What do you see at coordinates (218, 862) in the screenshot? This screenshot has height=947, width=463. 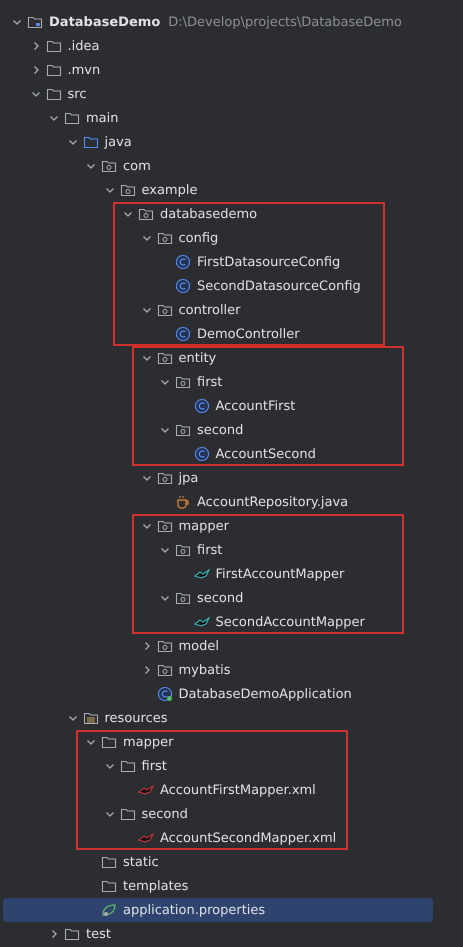 I see `tree-item: static` at bounding box center [218, 862].